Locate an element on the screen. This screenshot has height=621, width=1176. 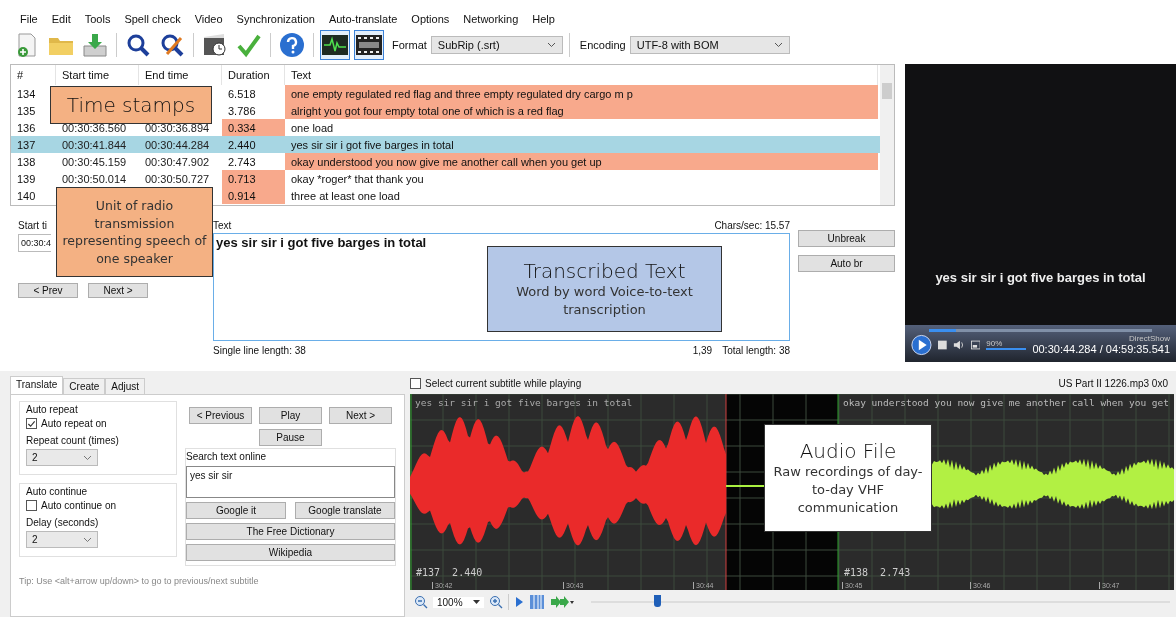
zoom-in-icon is located at coordinates (495, 602).